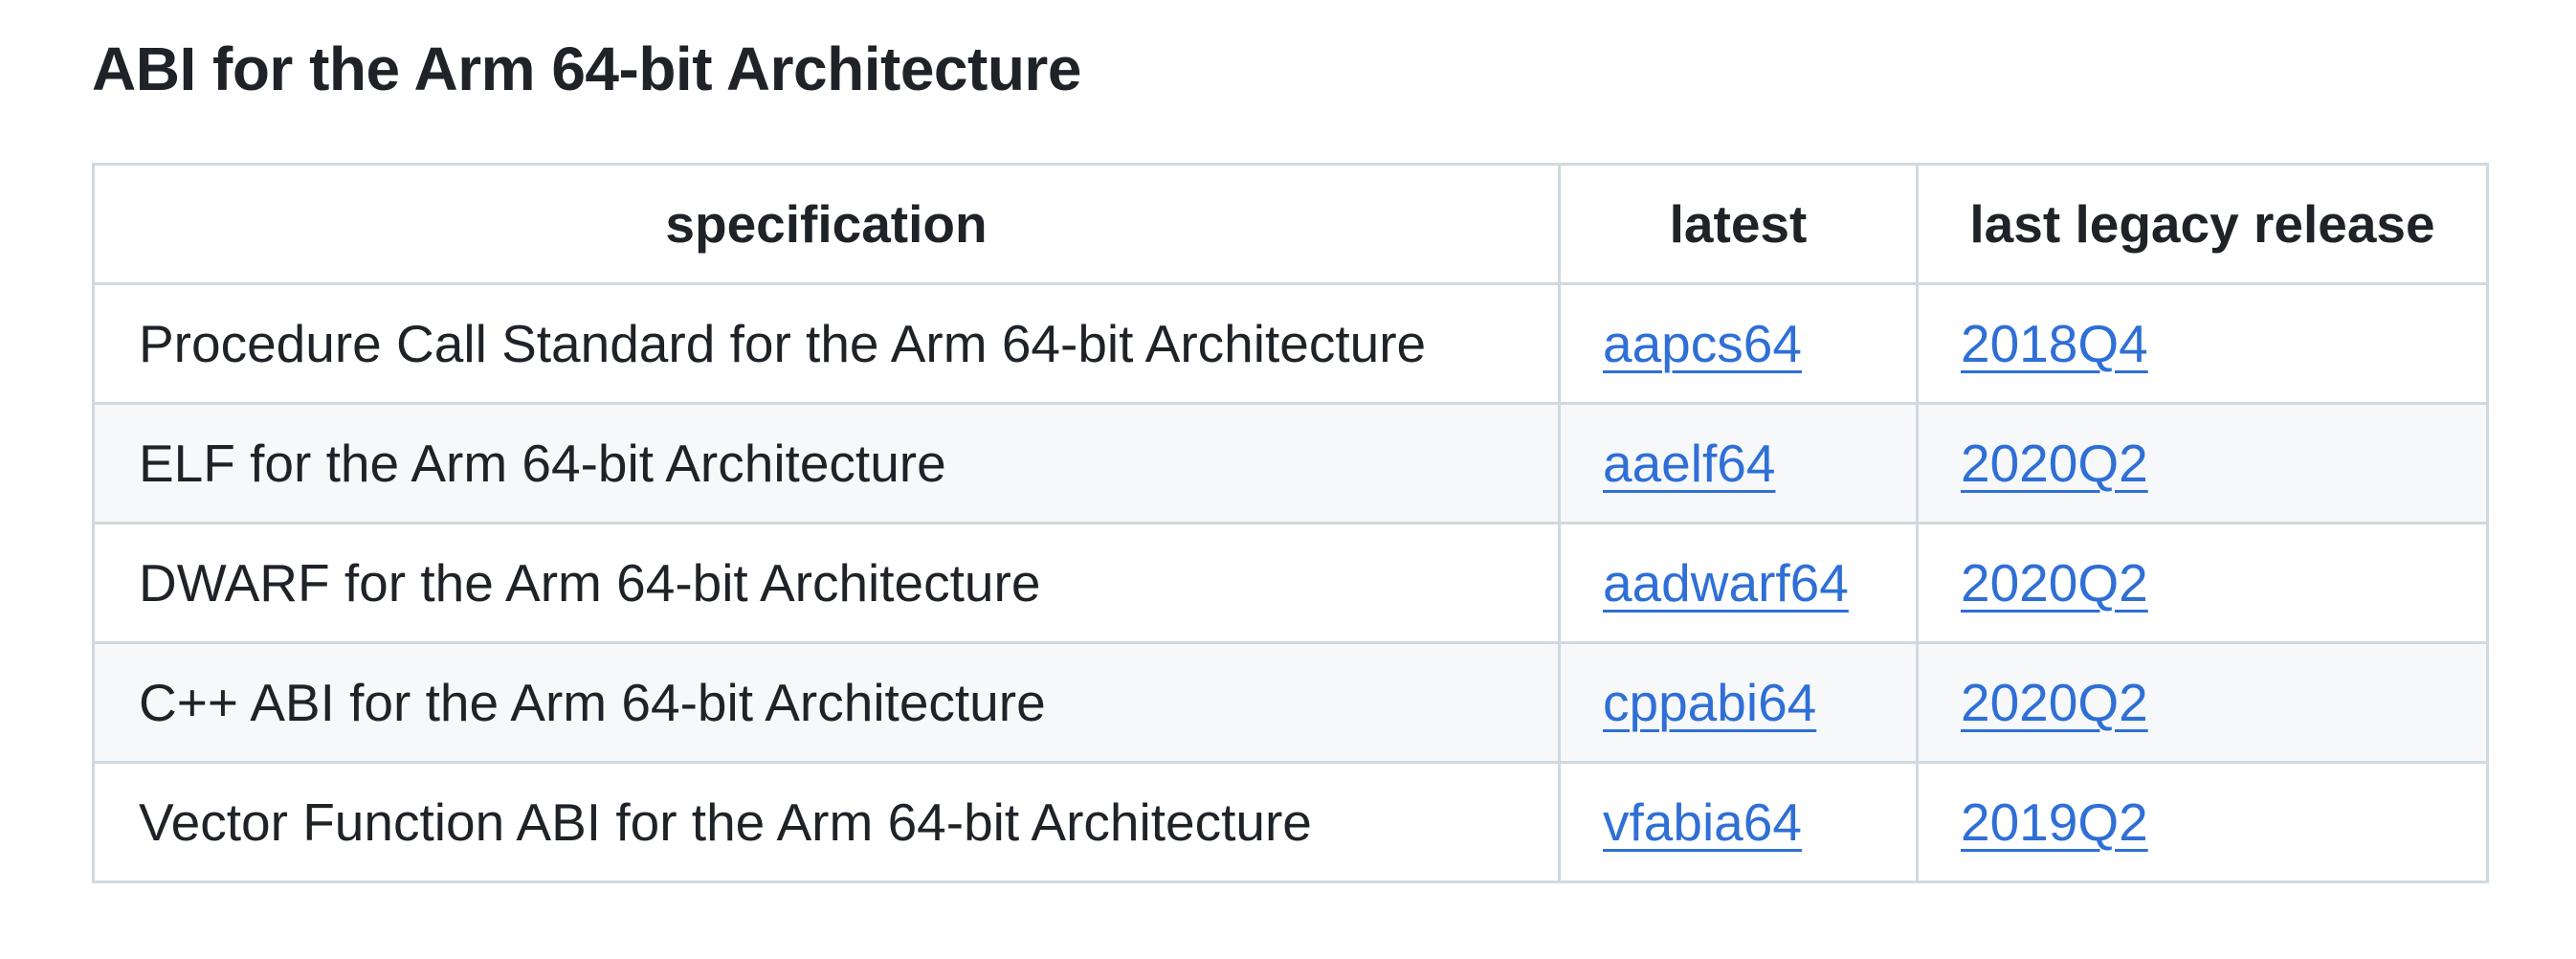  What do you see at coordinates (586, 68) in the screenshot?
I see `page-title: ABI for the Arm 64-bit Architecture` at bounding box center [586, 68].